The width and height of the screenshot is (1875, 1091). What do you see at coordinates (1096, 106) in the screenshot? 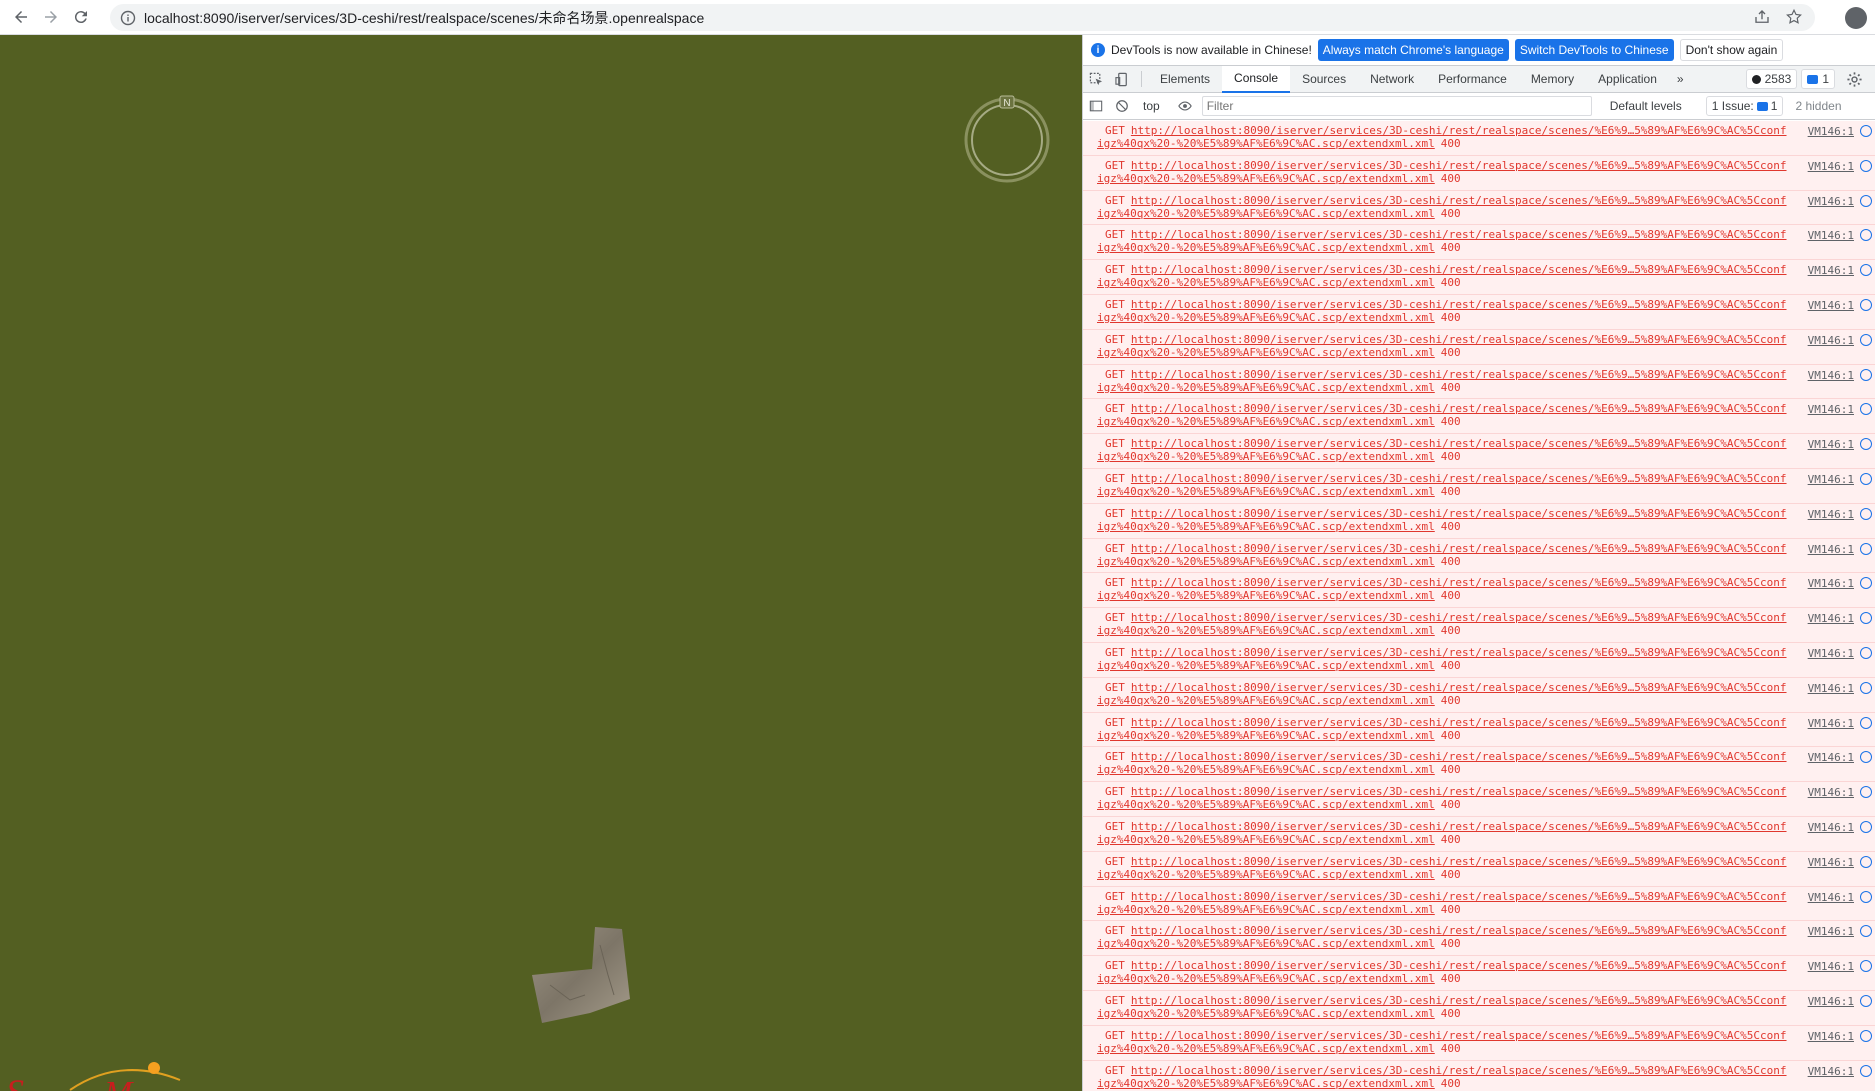
I see `sidebar-toggle-button` at bounding box center [1096, 106].